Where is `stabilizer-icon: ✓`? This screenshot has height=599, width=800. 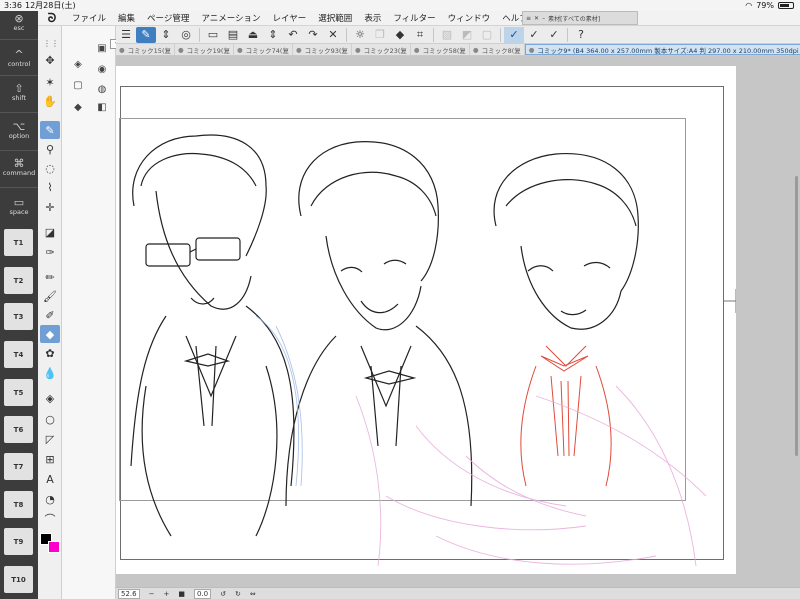
stabilizer-icon: ✓ is located at coordinates (534, 35).